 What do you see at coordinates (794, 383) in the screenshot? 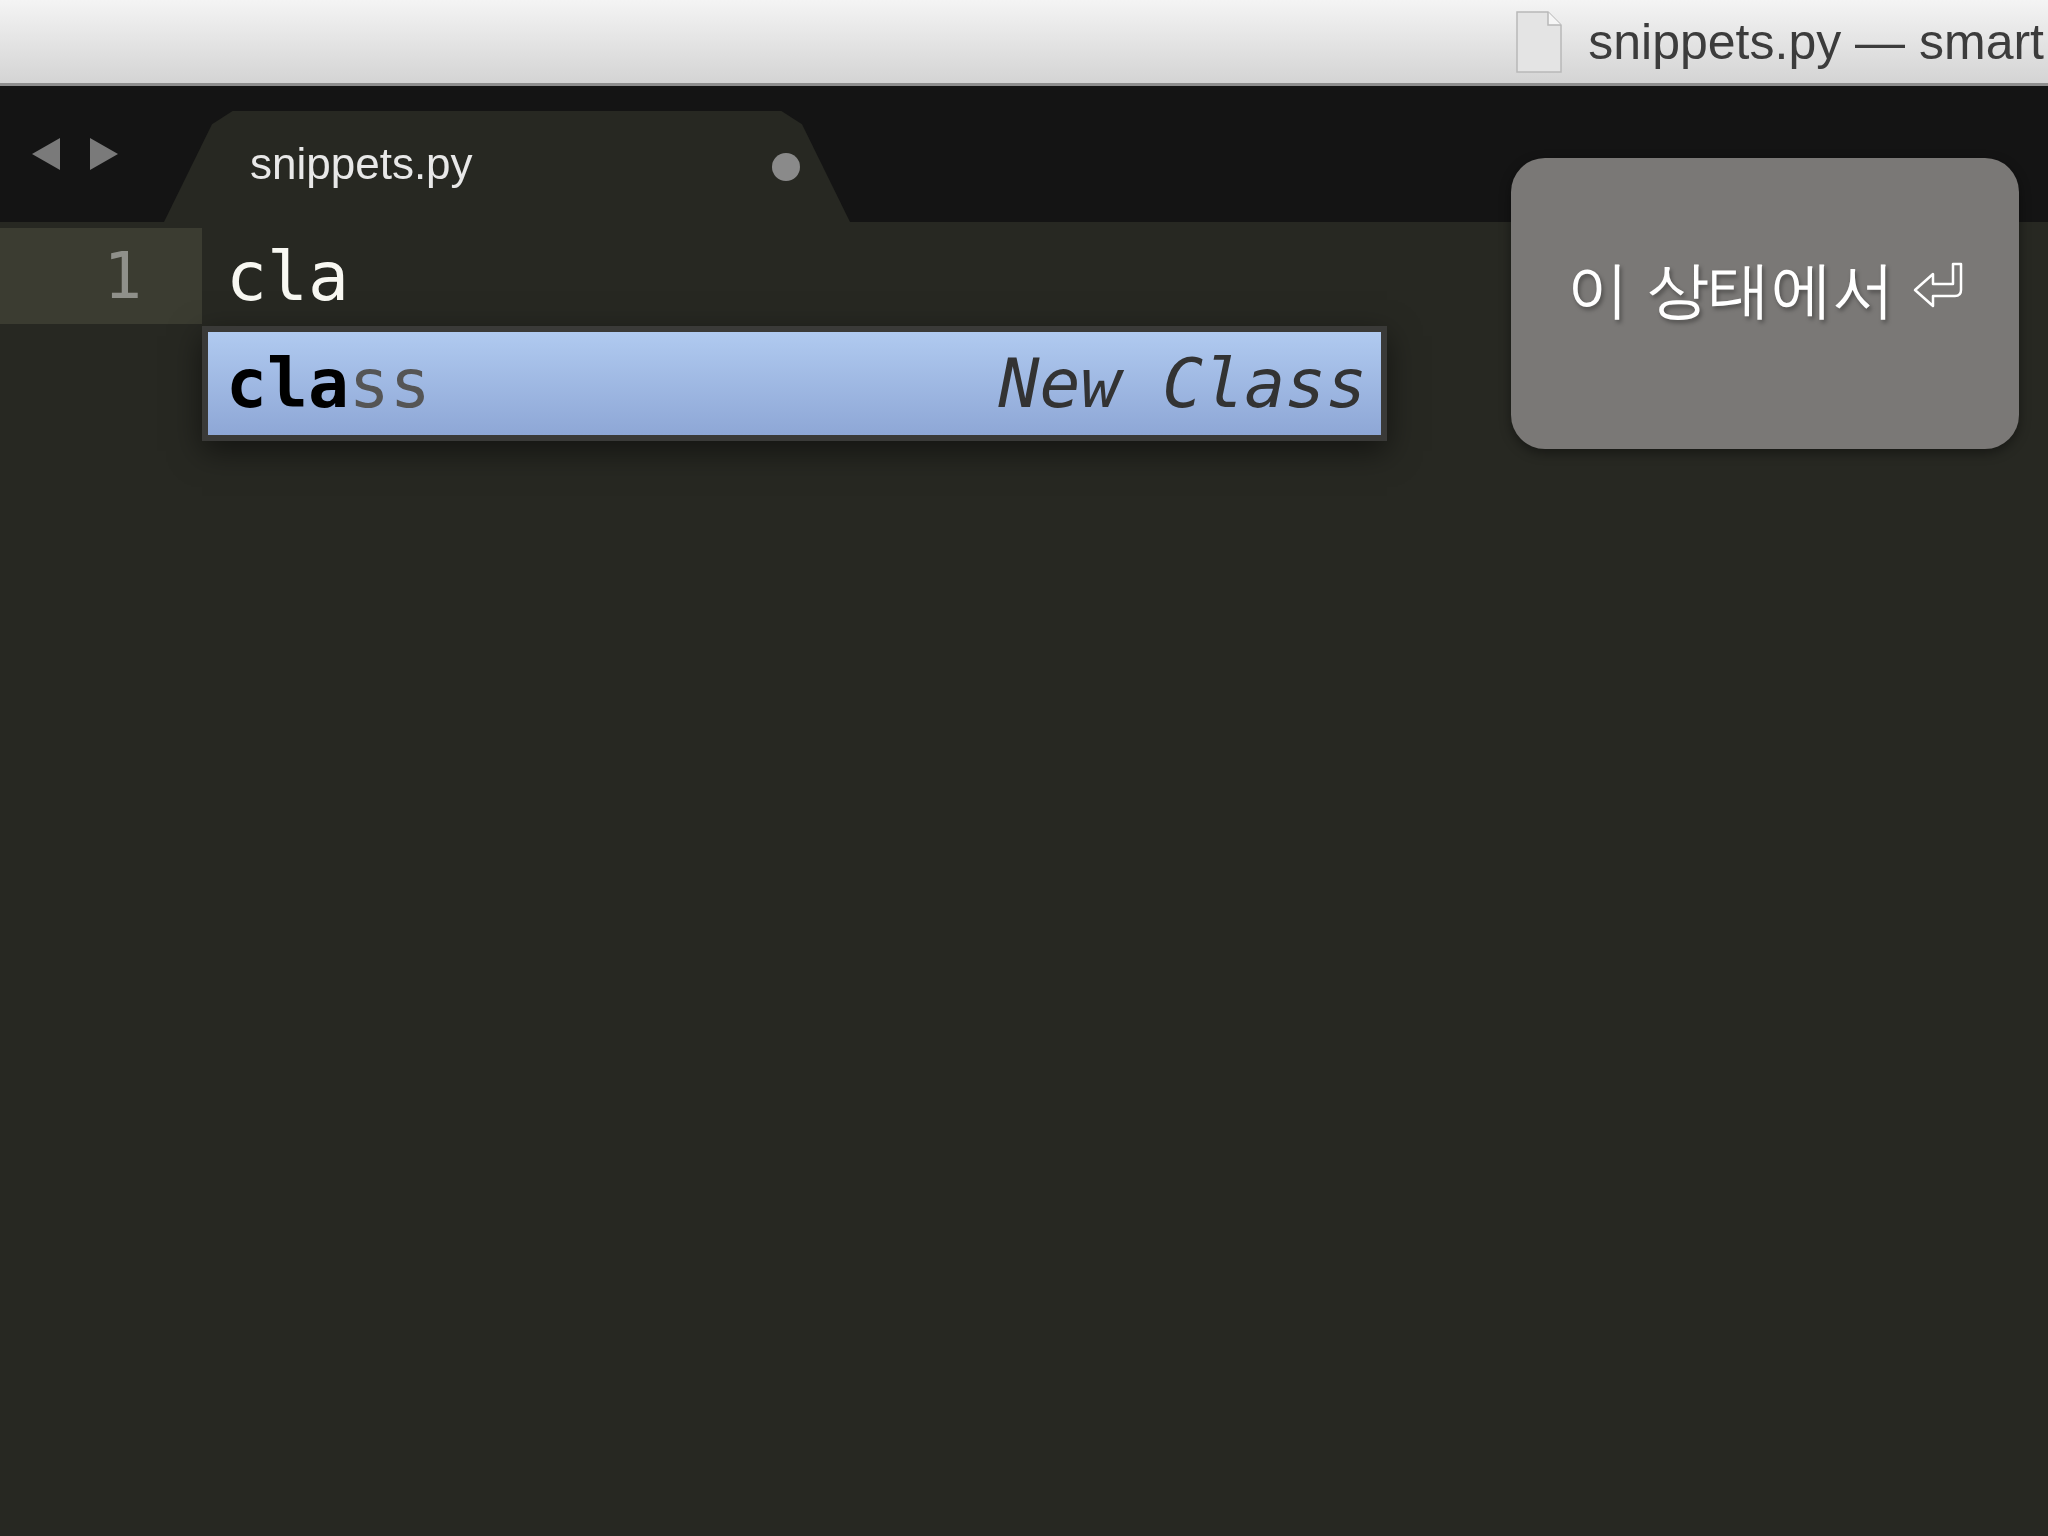
I see `autocomplete-item: class New Class` at bounding box center [794, 383].